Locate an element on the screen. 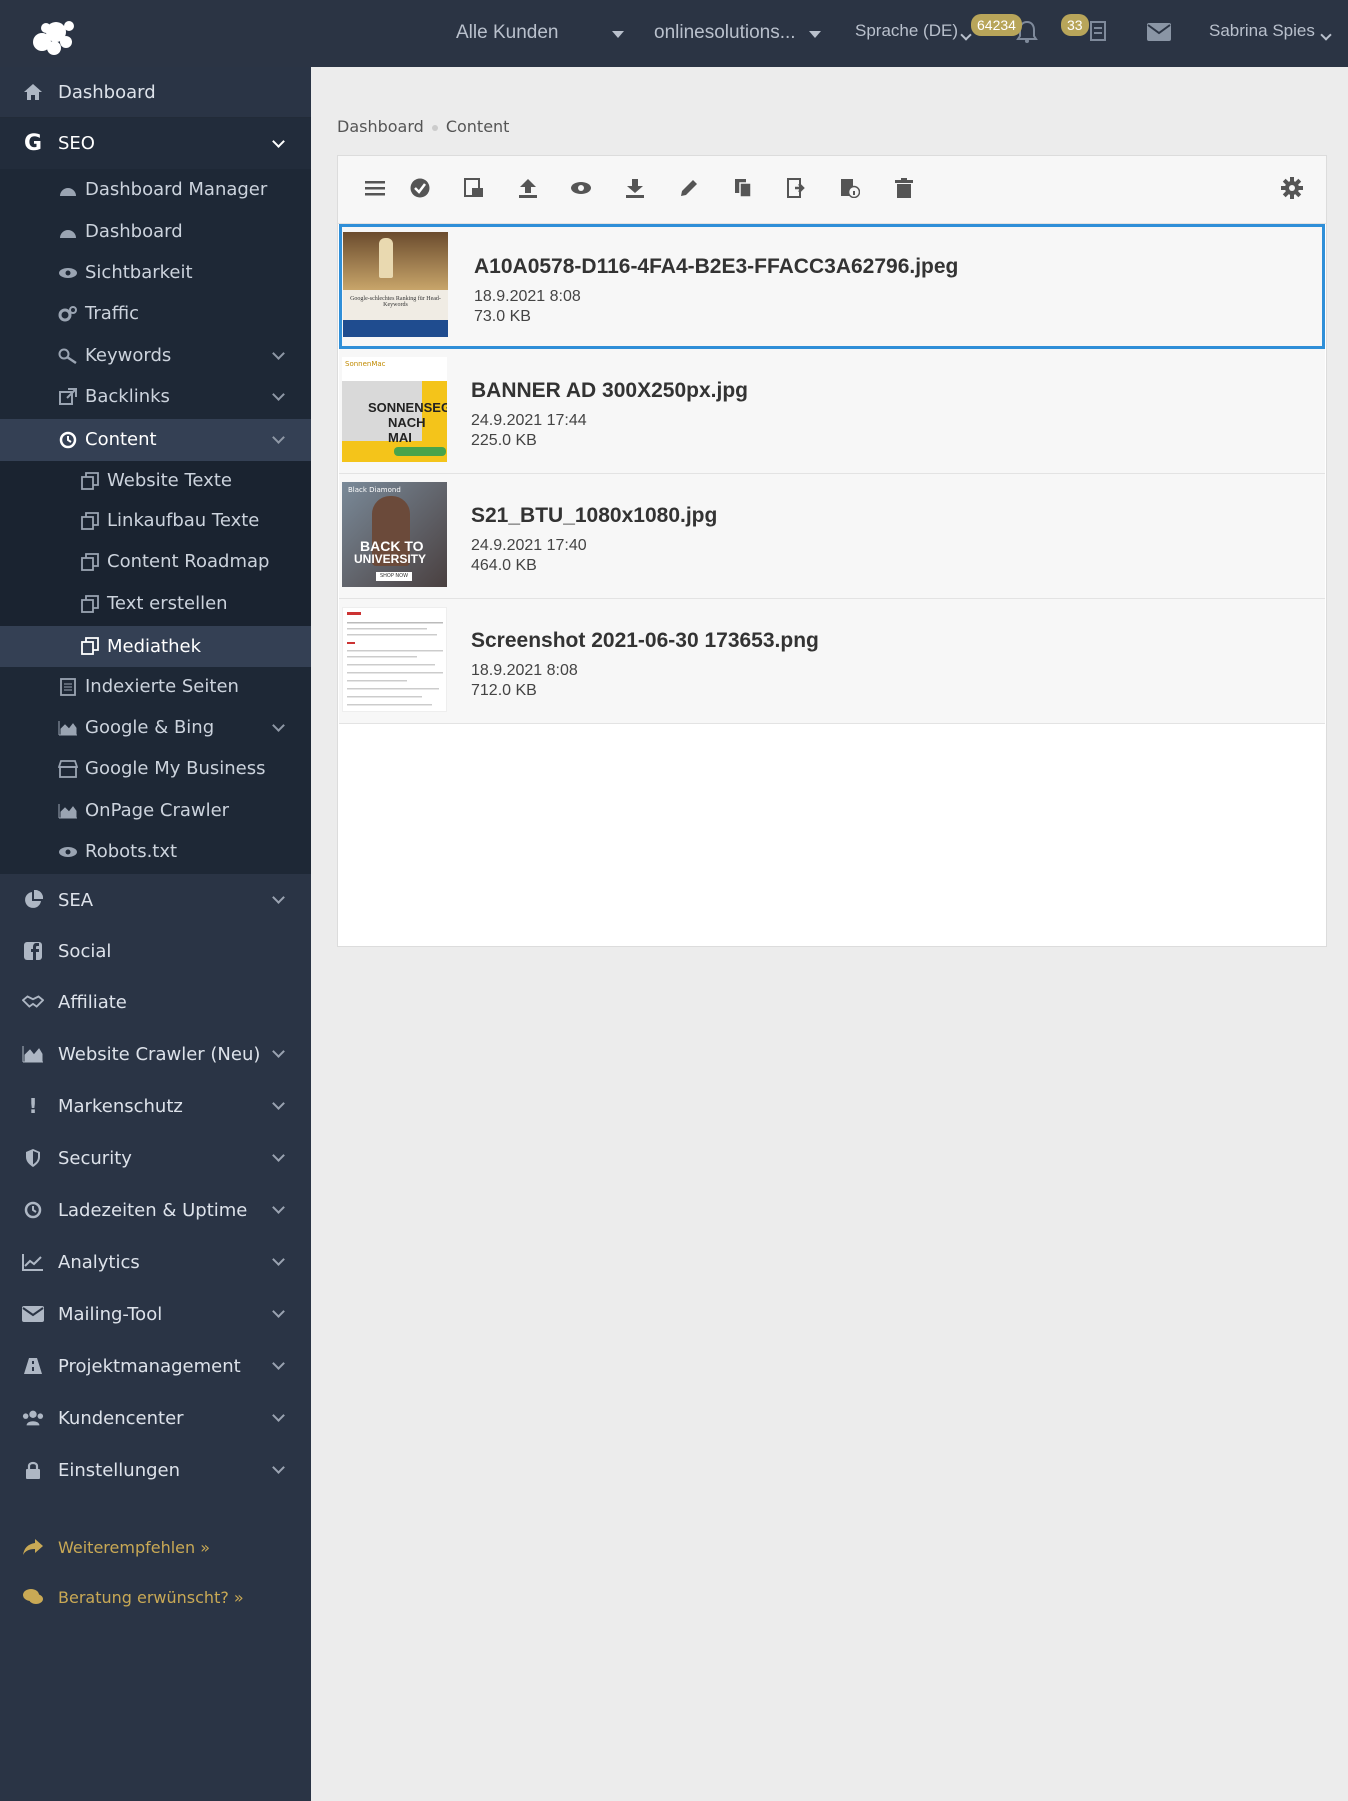 This screenshot has width=1348, height=1801. sidebar-item-text-erstellen: Text erstellen is located at coordinates (155, 604).